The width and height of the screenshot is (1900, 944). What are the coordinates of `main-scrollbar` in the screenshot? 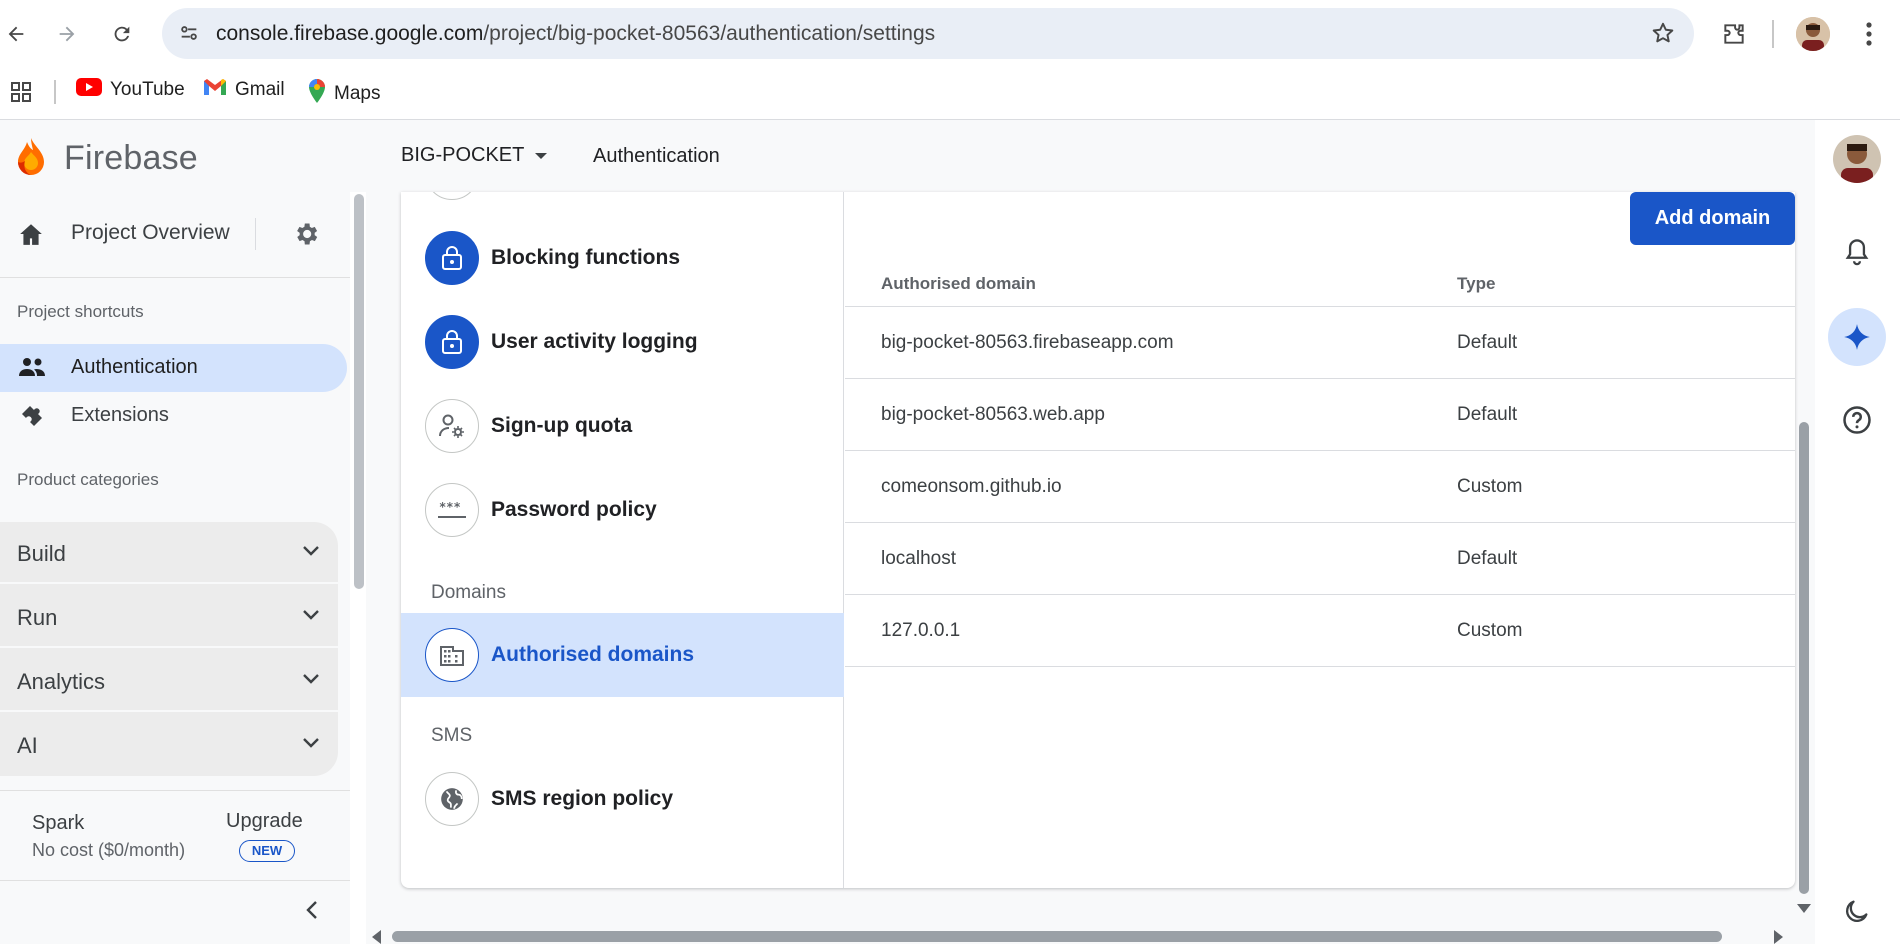 It's located at (1804, 552).